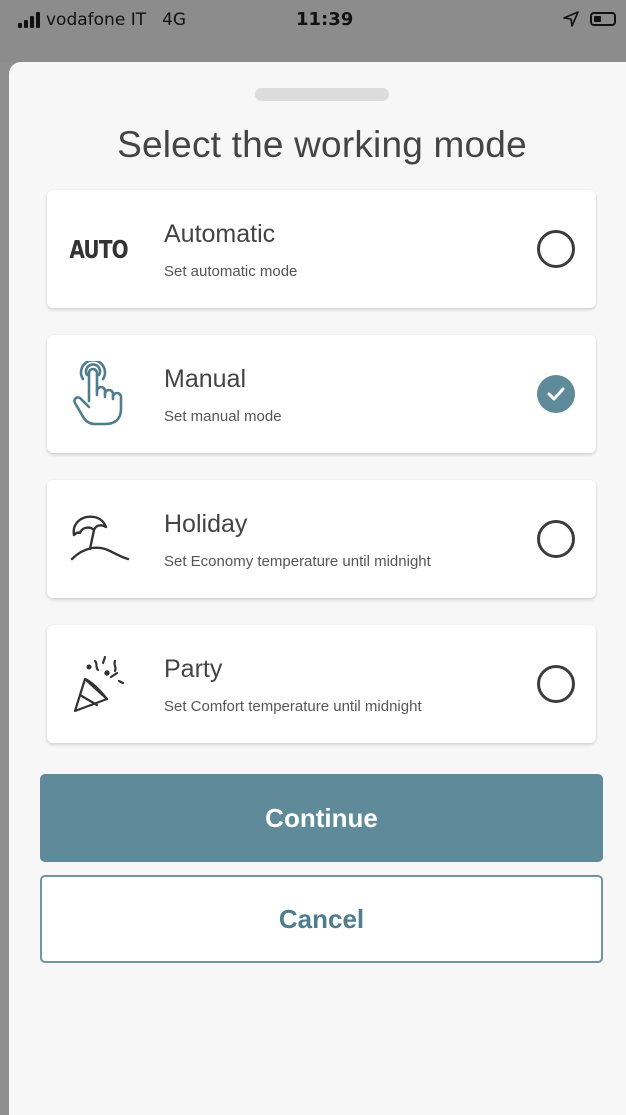 This screenshot has height=1115, width=626. What do you see at coordinates (556, 539) in the screenshot?
I see `radio-holiday` at bounding box center [556, 539].